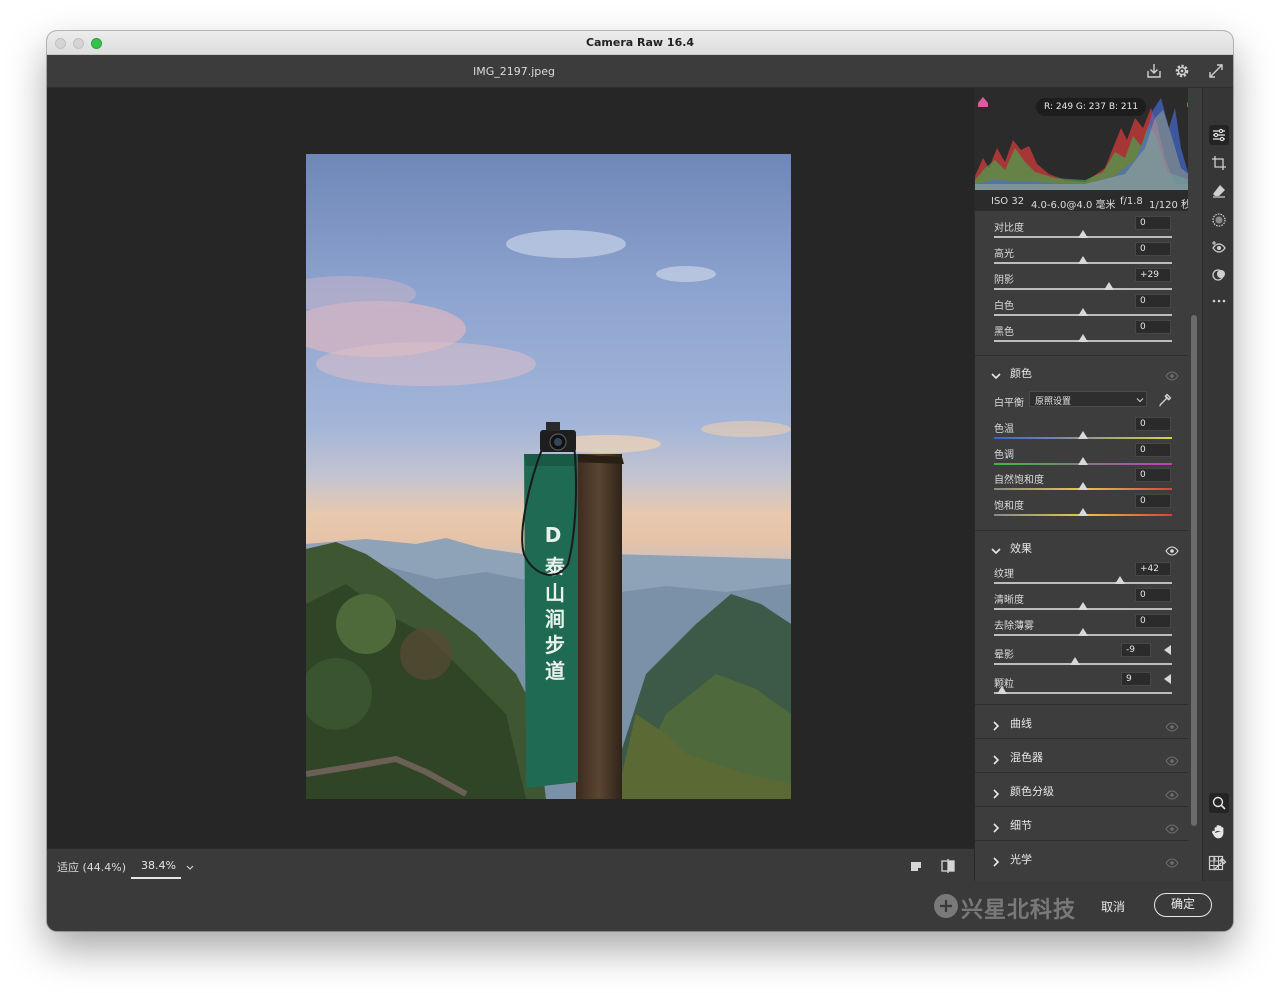  I want to click on more-options-icon, so click(1219, 301).